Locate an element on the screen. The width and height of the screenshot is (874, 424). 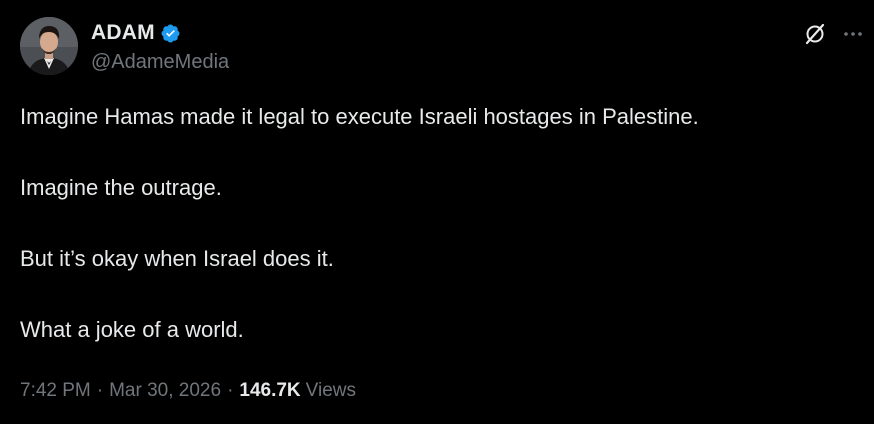
author-name: ADAM is located at coordinates (123, 33).